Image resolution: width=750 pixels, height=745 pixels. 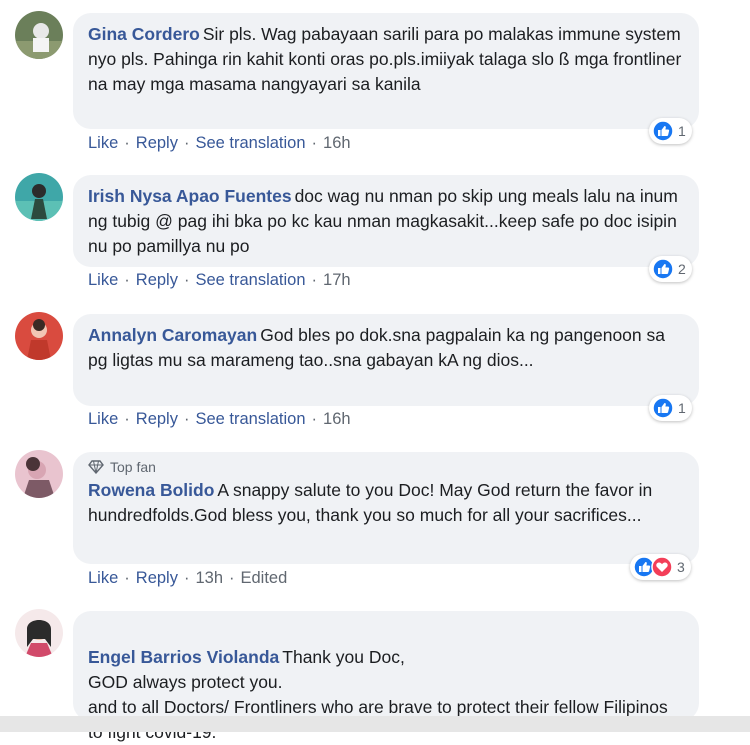 I want to click on top-fan-label: Top fan, so click(x=133, y=467).